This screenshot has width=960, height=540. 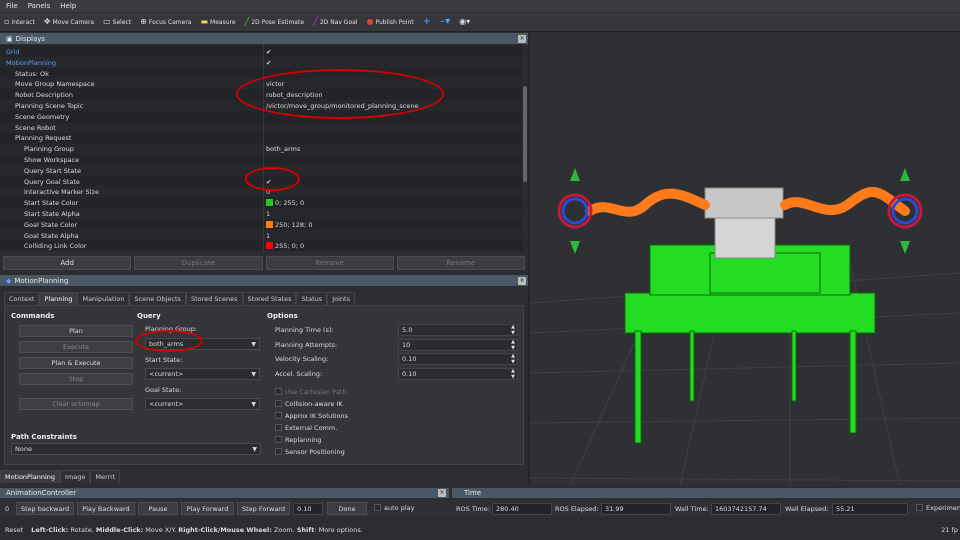 What do you see at coordinates (394, 508) in the screenshot?
I see `auto-play-checkbox: auto play` at bounding box center [394, 508].